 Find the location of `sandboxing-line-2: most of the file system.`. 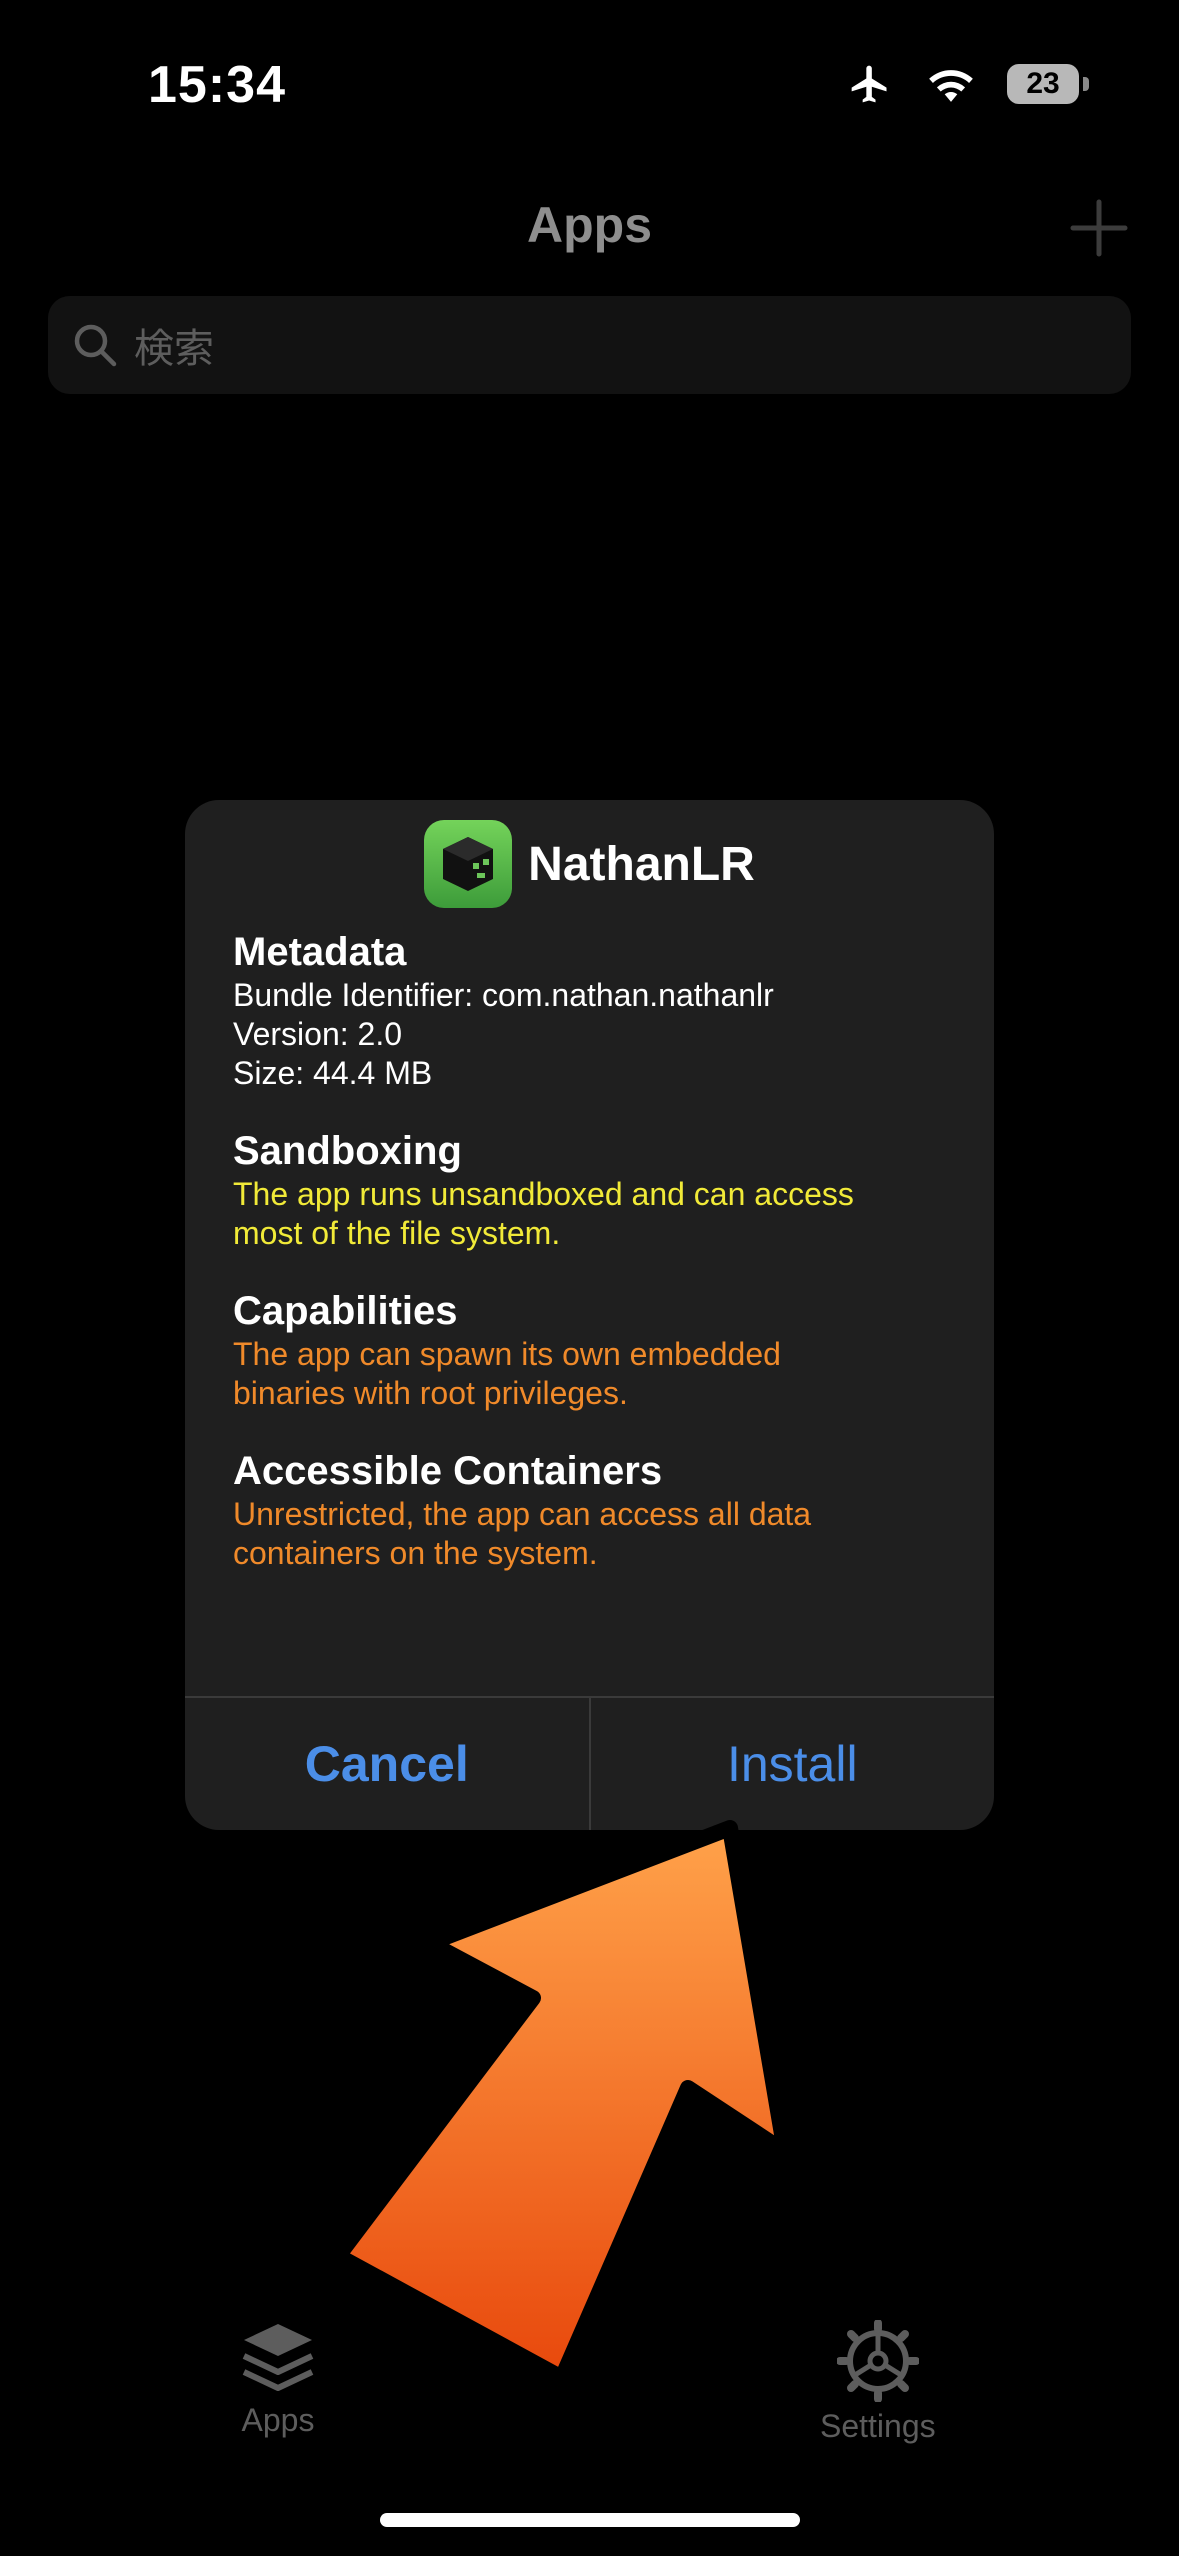

sandboxing-line-2: most of the file system. is located at coordinates (397, 1233).